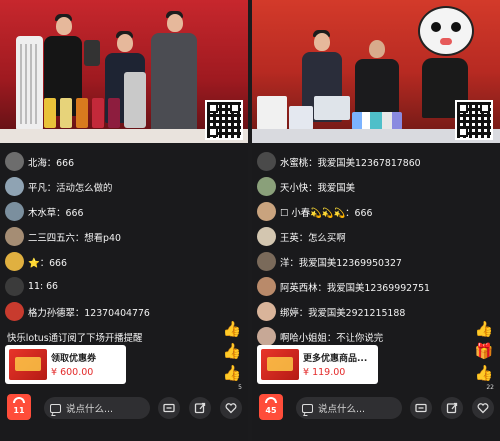 This screenshot has width=500, height=441. Describe the element at coordinates (490, 387) in the screenshot. I see `like-count: 22` at that location.